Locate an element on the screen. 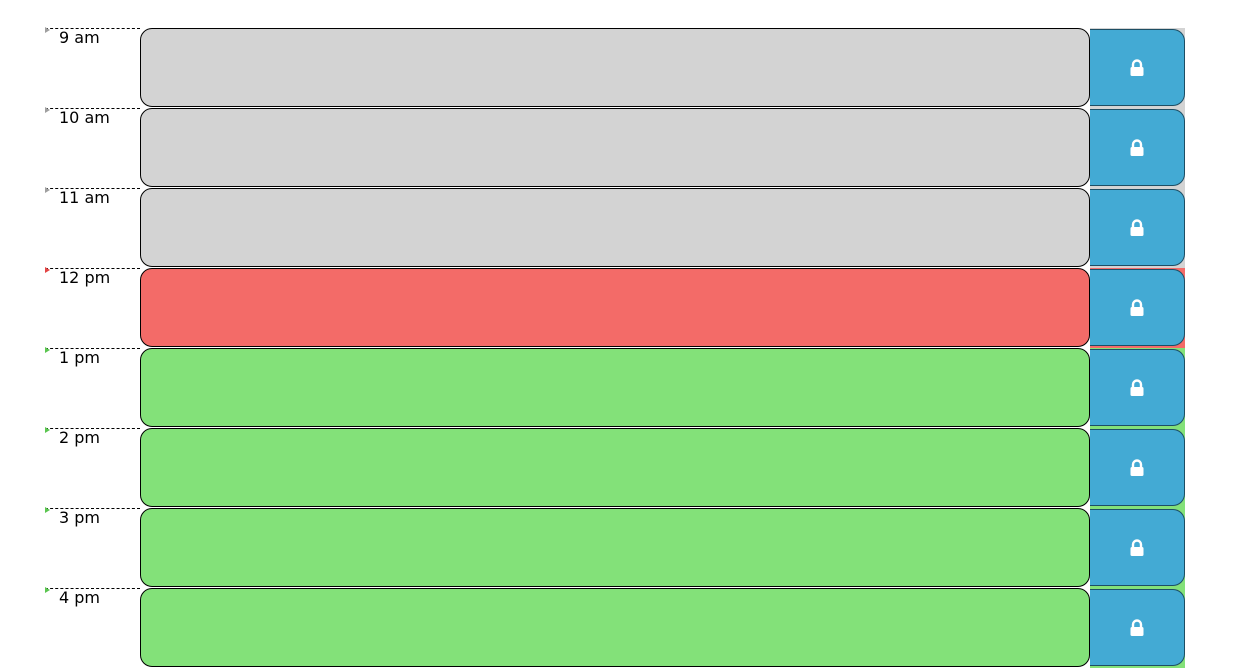 The width and height of the screenshot is (1245, 668). time-block: 1 pm is located at coordinates (615, 387).